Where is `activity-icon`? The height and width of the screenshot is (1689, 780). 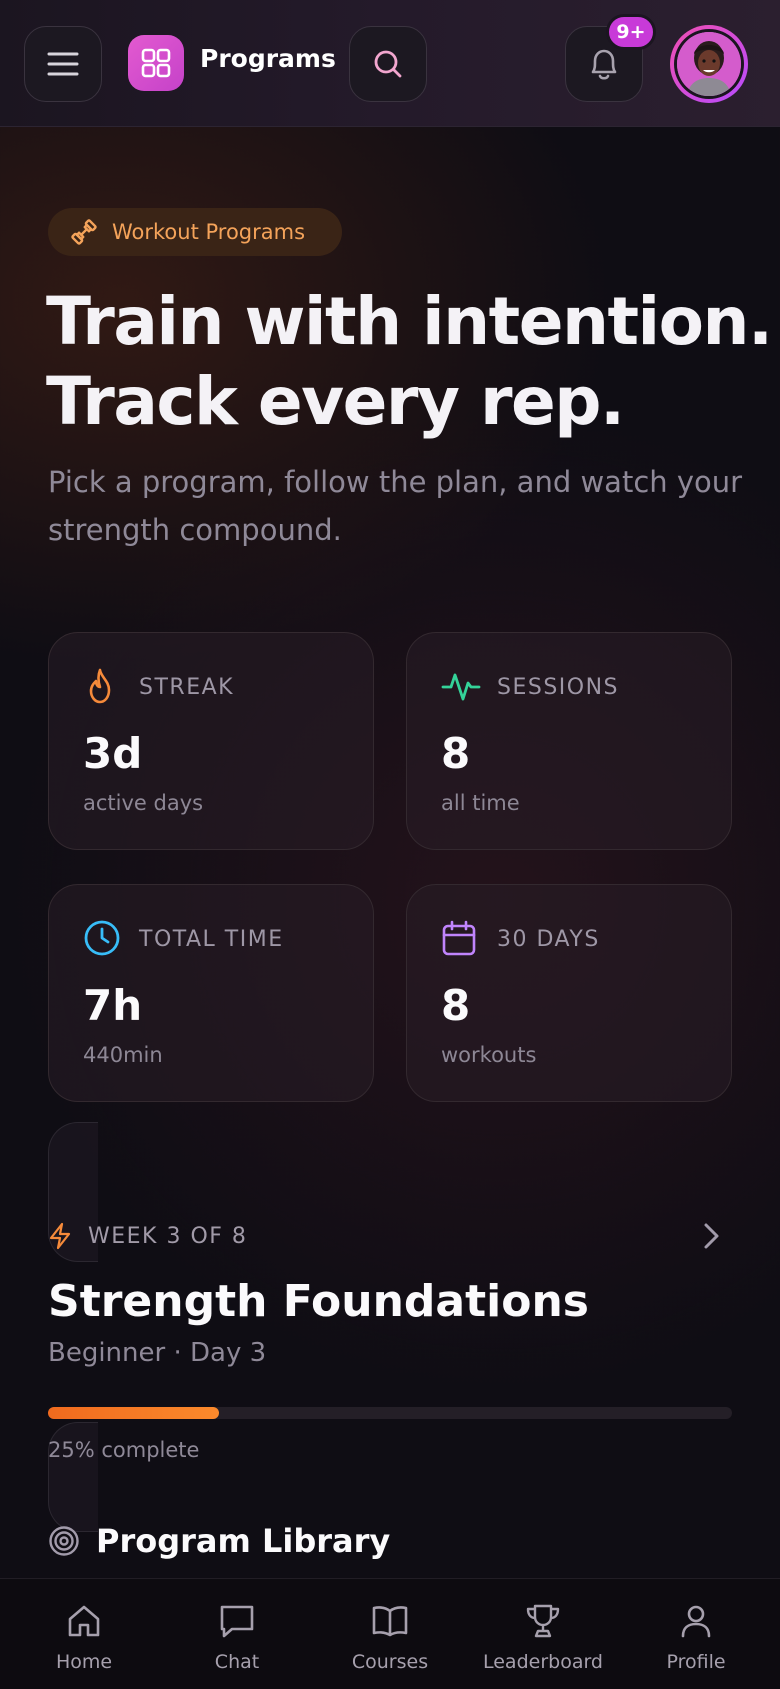 activity-icon is located at coordinates (461, 687).